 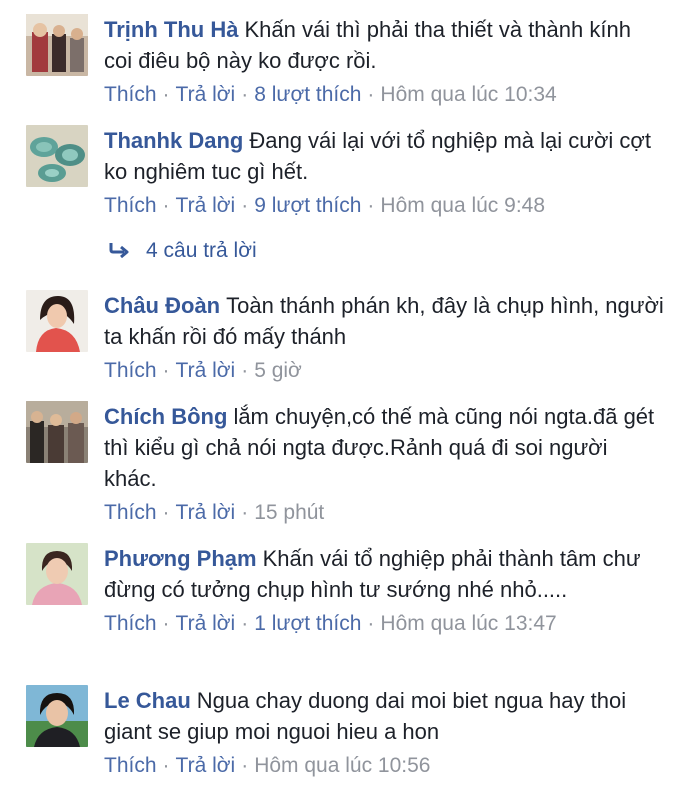 I want to click on timestamp: Hôm qua lúc 13:47, so click(x=468, y=623).